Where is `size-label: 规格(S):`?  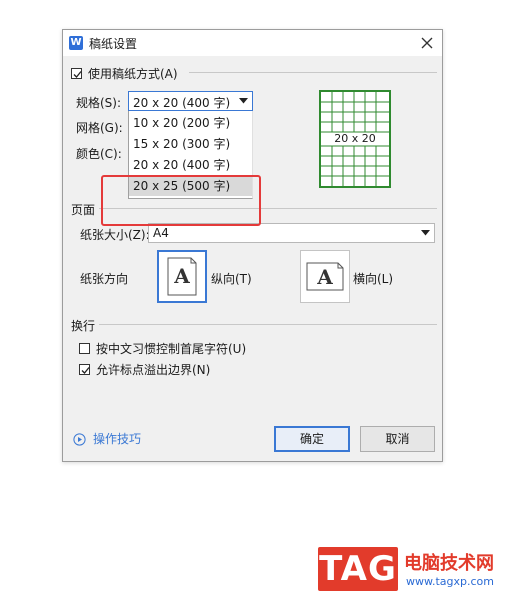
size-label: 规格(S): is located at coordinates (99, 103).